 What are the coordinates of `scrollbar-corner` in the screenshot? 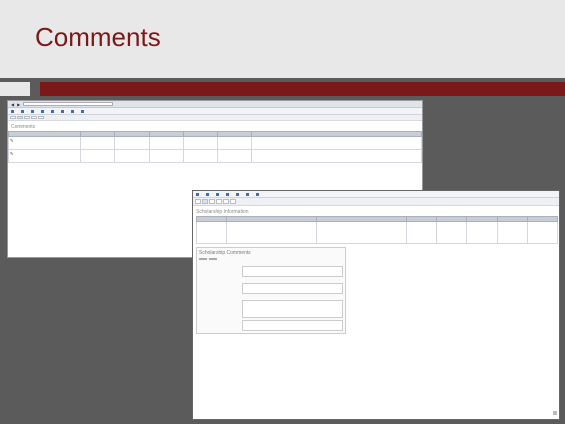 It's located at (555, 413).